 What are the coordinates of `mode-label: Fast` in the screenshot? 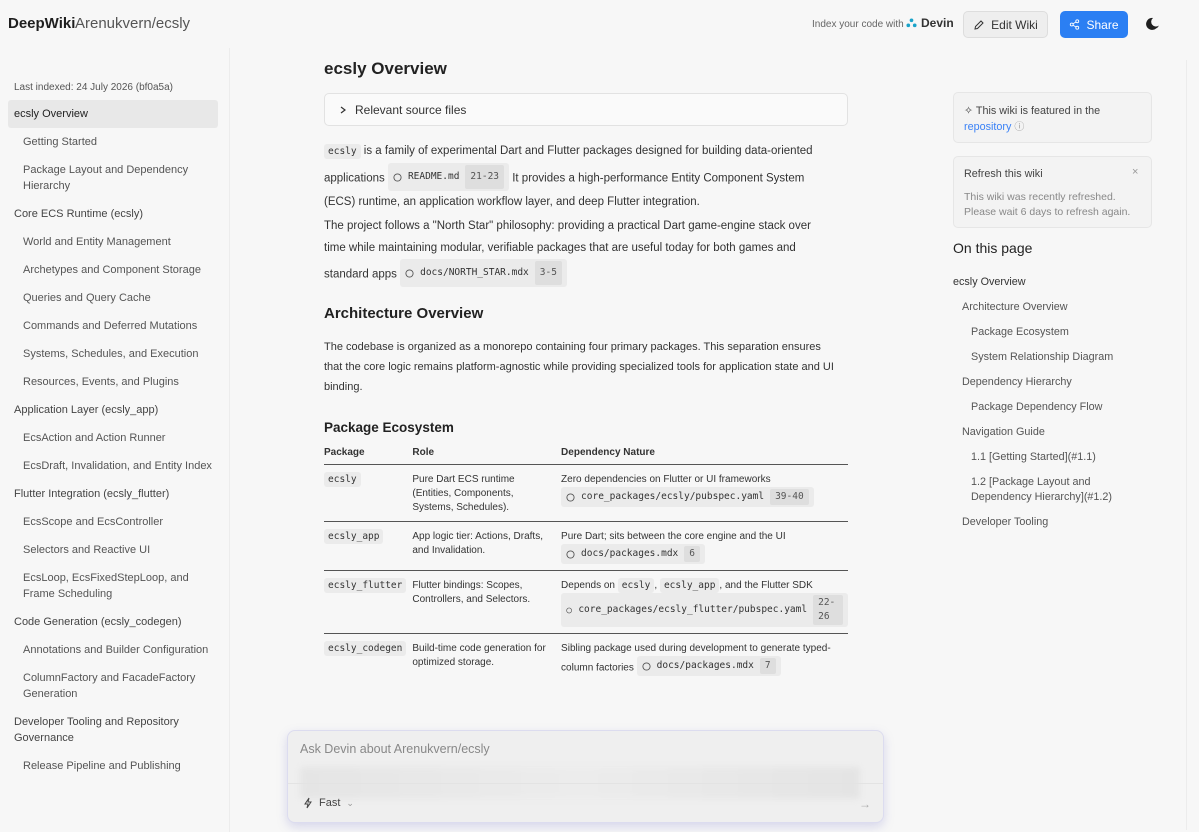 It's located at (330, 803).